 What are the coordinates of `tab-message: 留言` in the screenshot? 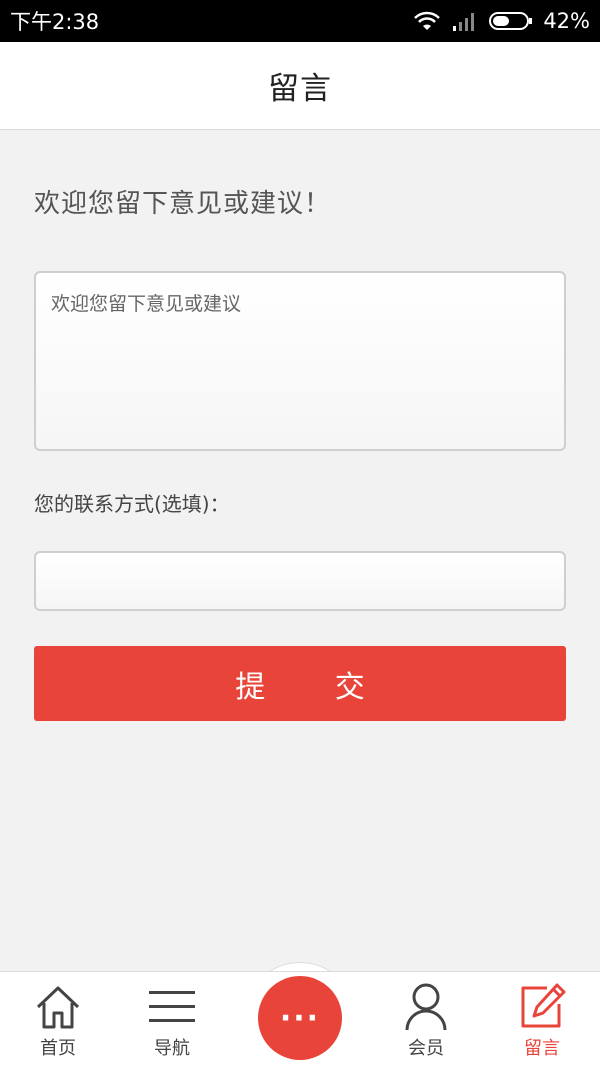 It's located at (542, 1019).